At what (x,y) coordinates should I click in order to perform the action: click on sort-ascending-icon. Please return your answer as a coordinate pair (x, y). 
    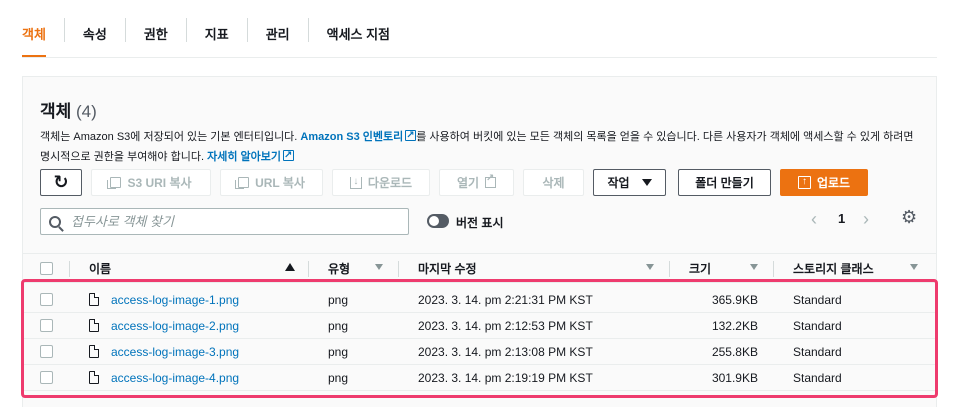
    Looking at the image, I should click on (290, 267).